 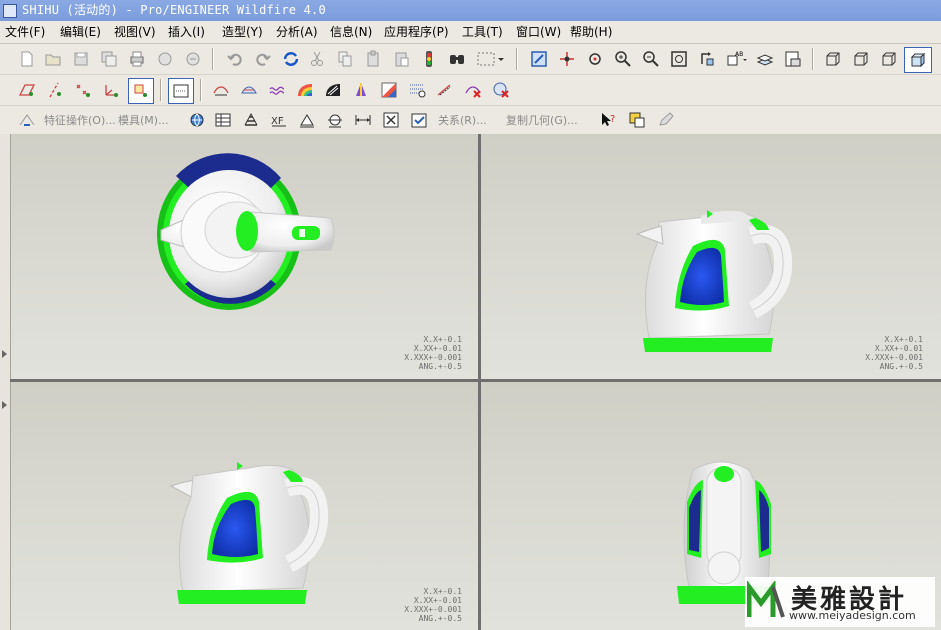 I want to click on slope-analysis-button, so click(x=389, y=90).